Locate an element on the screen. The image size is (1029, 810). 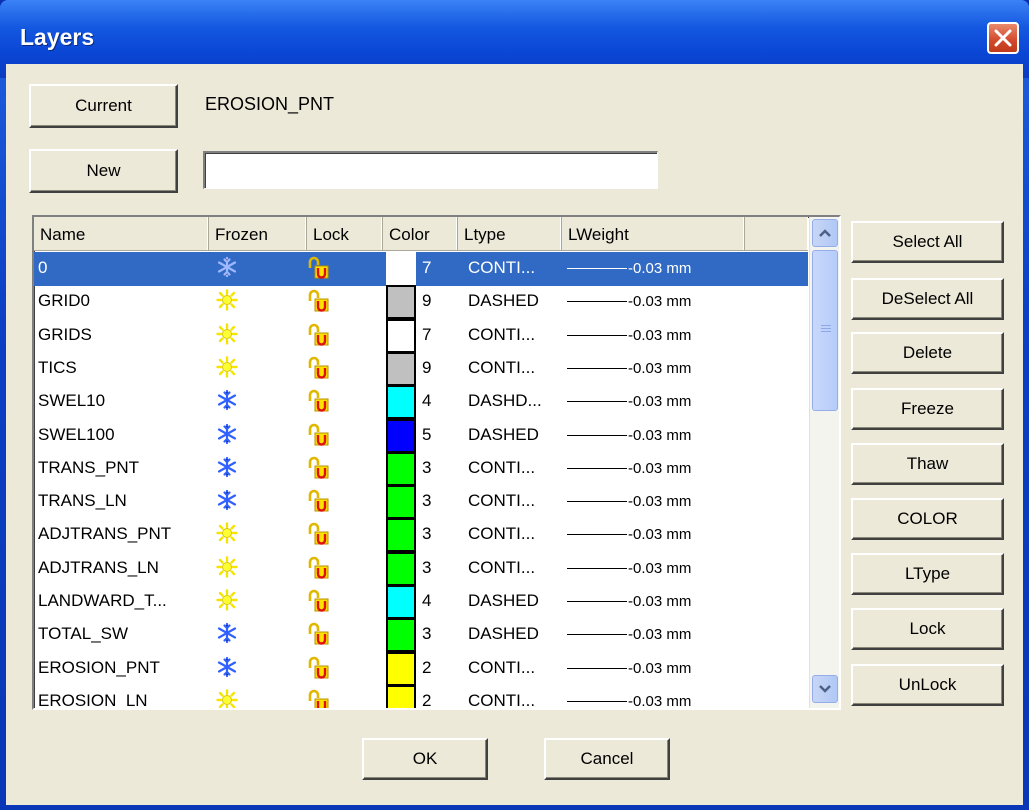
scroll-down-button is located at coordinates (825, 689).